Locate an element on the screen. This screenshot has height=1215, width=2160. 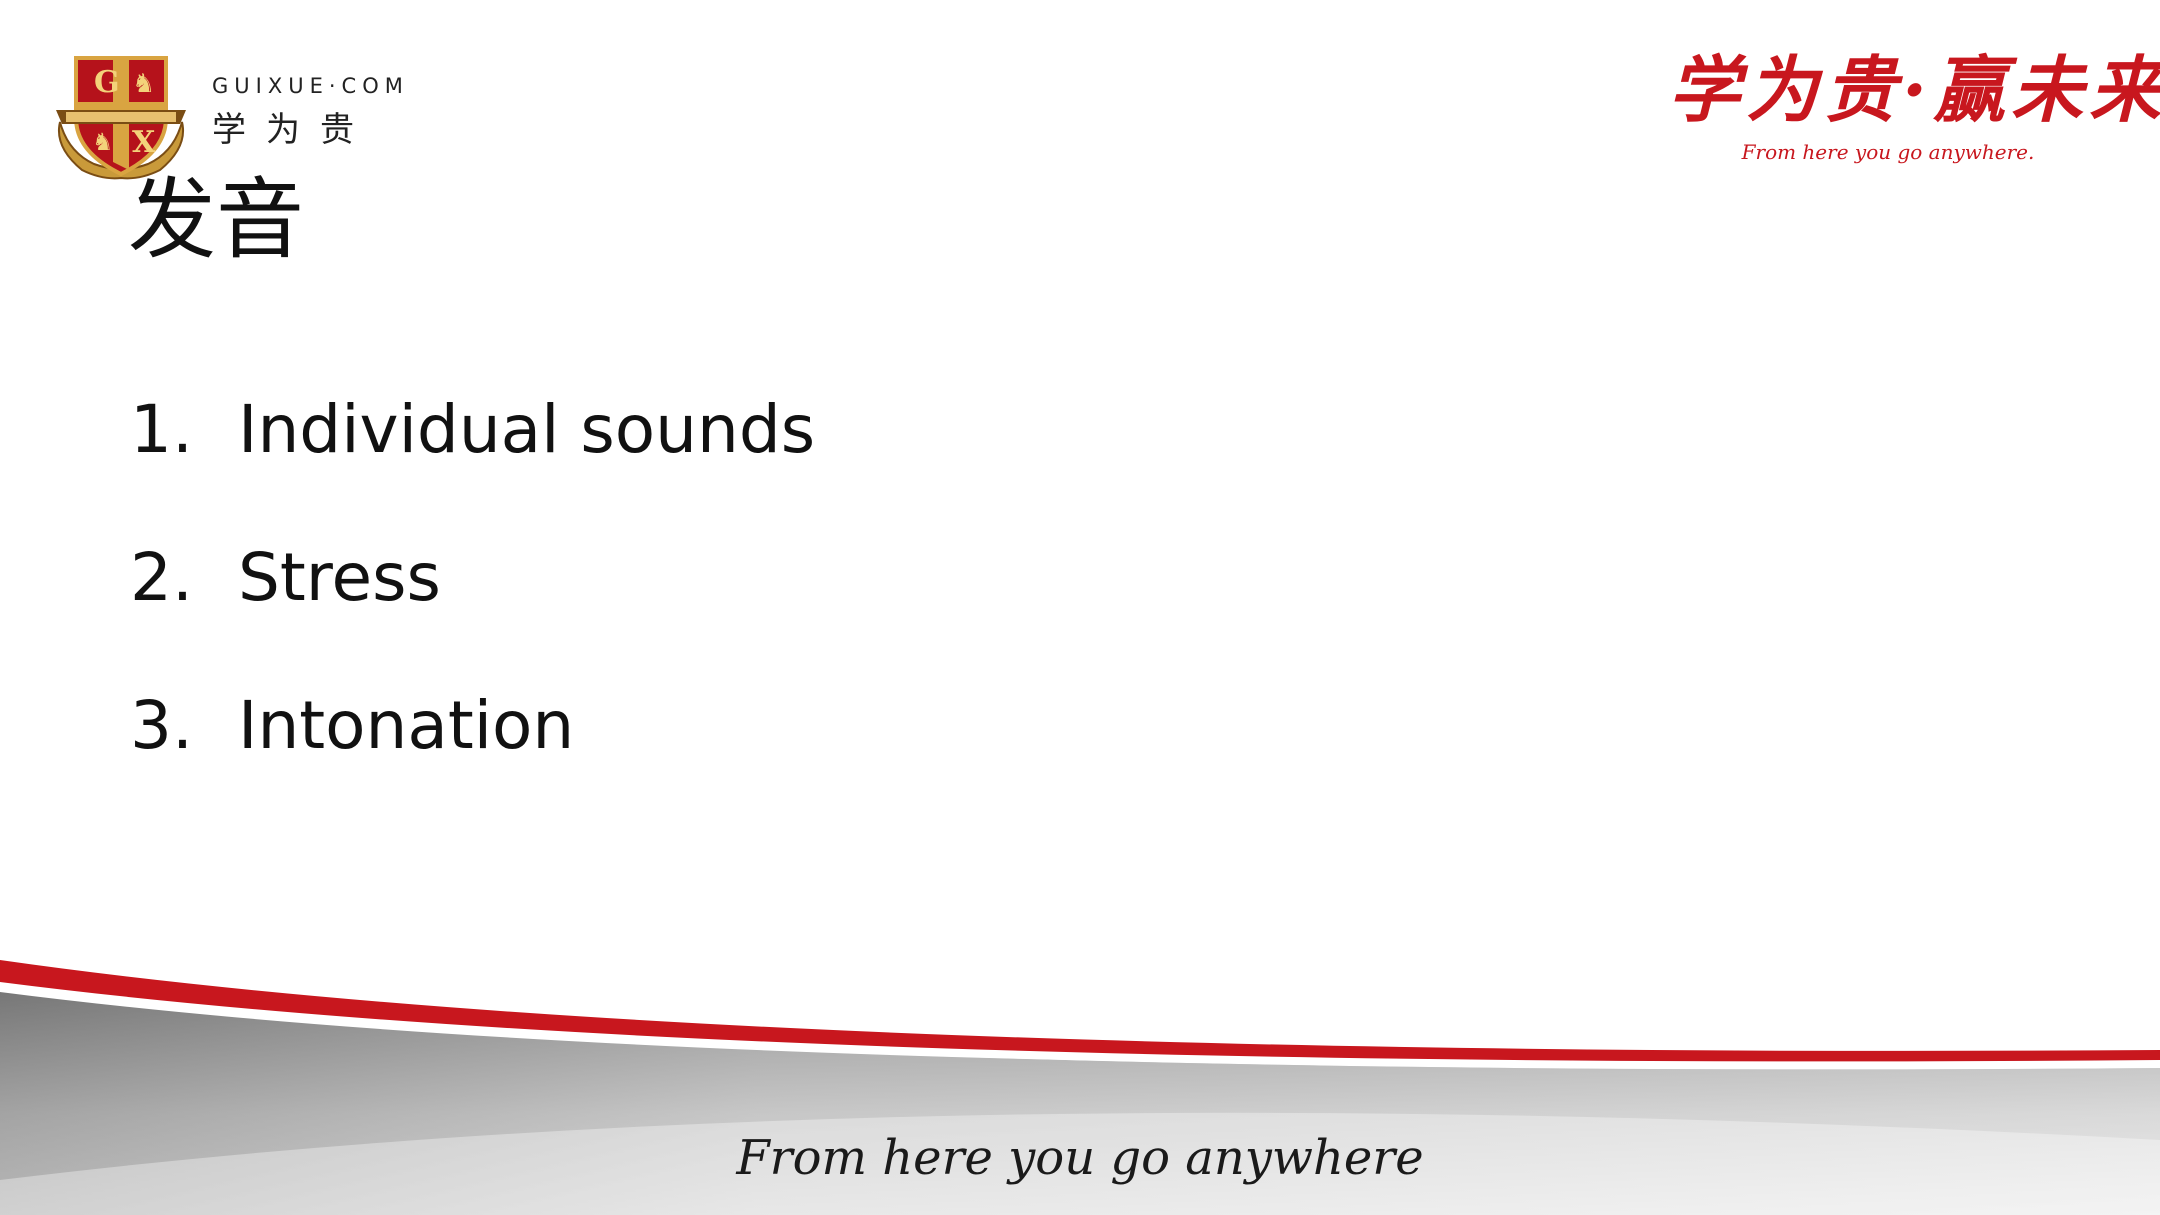
slogan-chinese: 学为贵·赢未来 is located at coordinates (1914, 89).